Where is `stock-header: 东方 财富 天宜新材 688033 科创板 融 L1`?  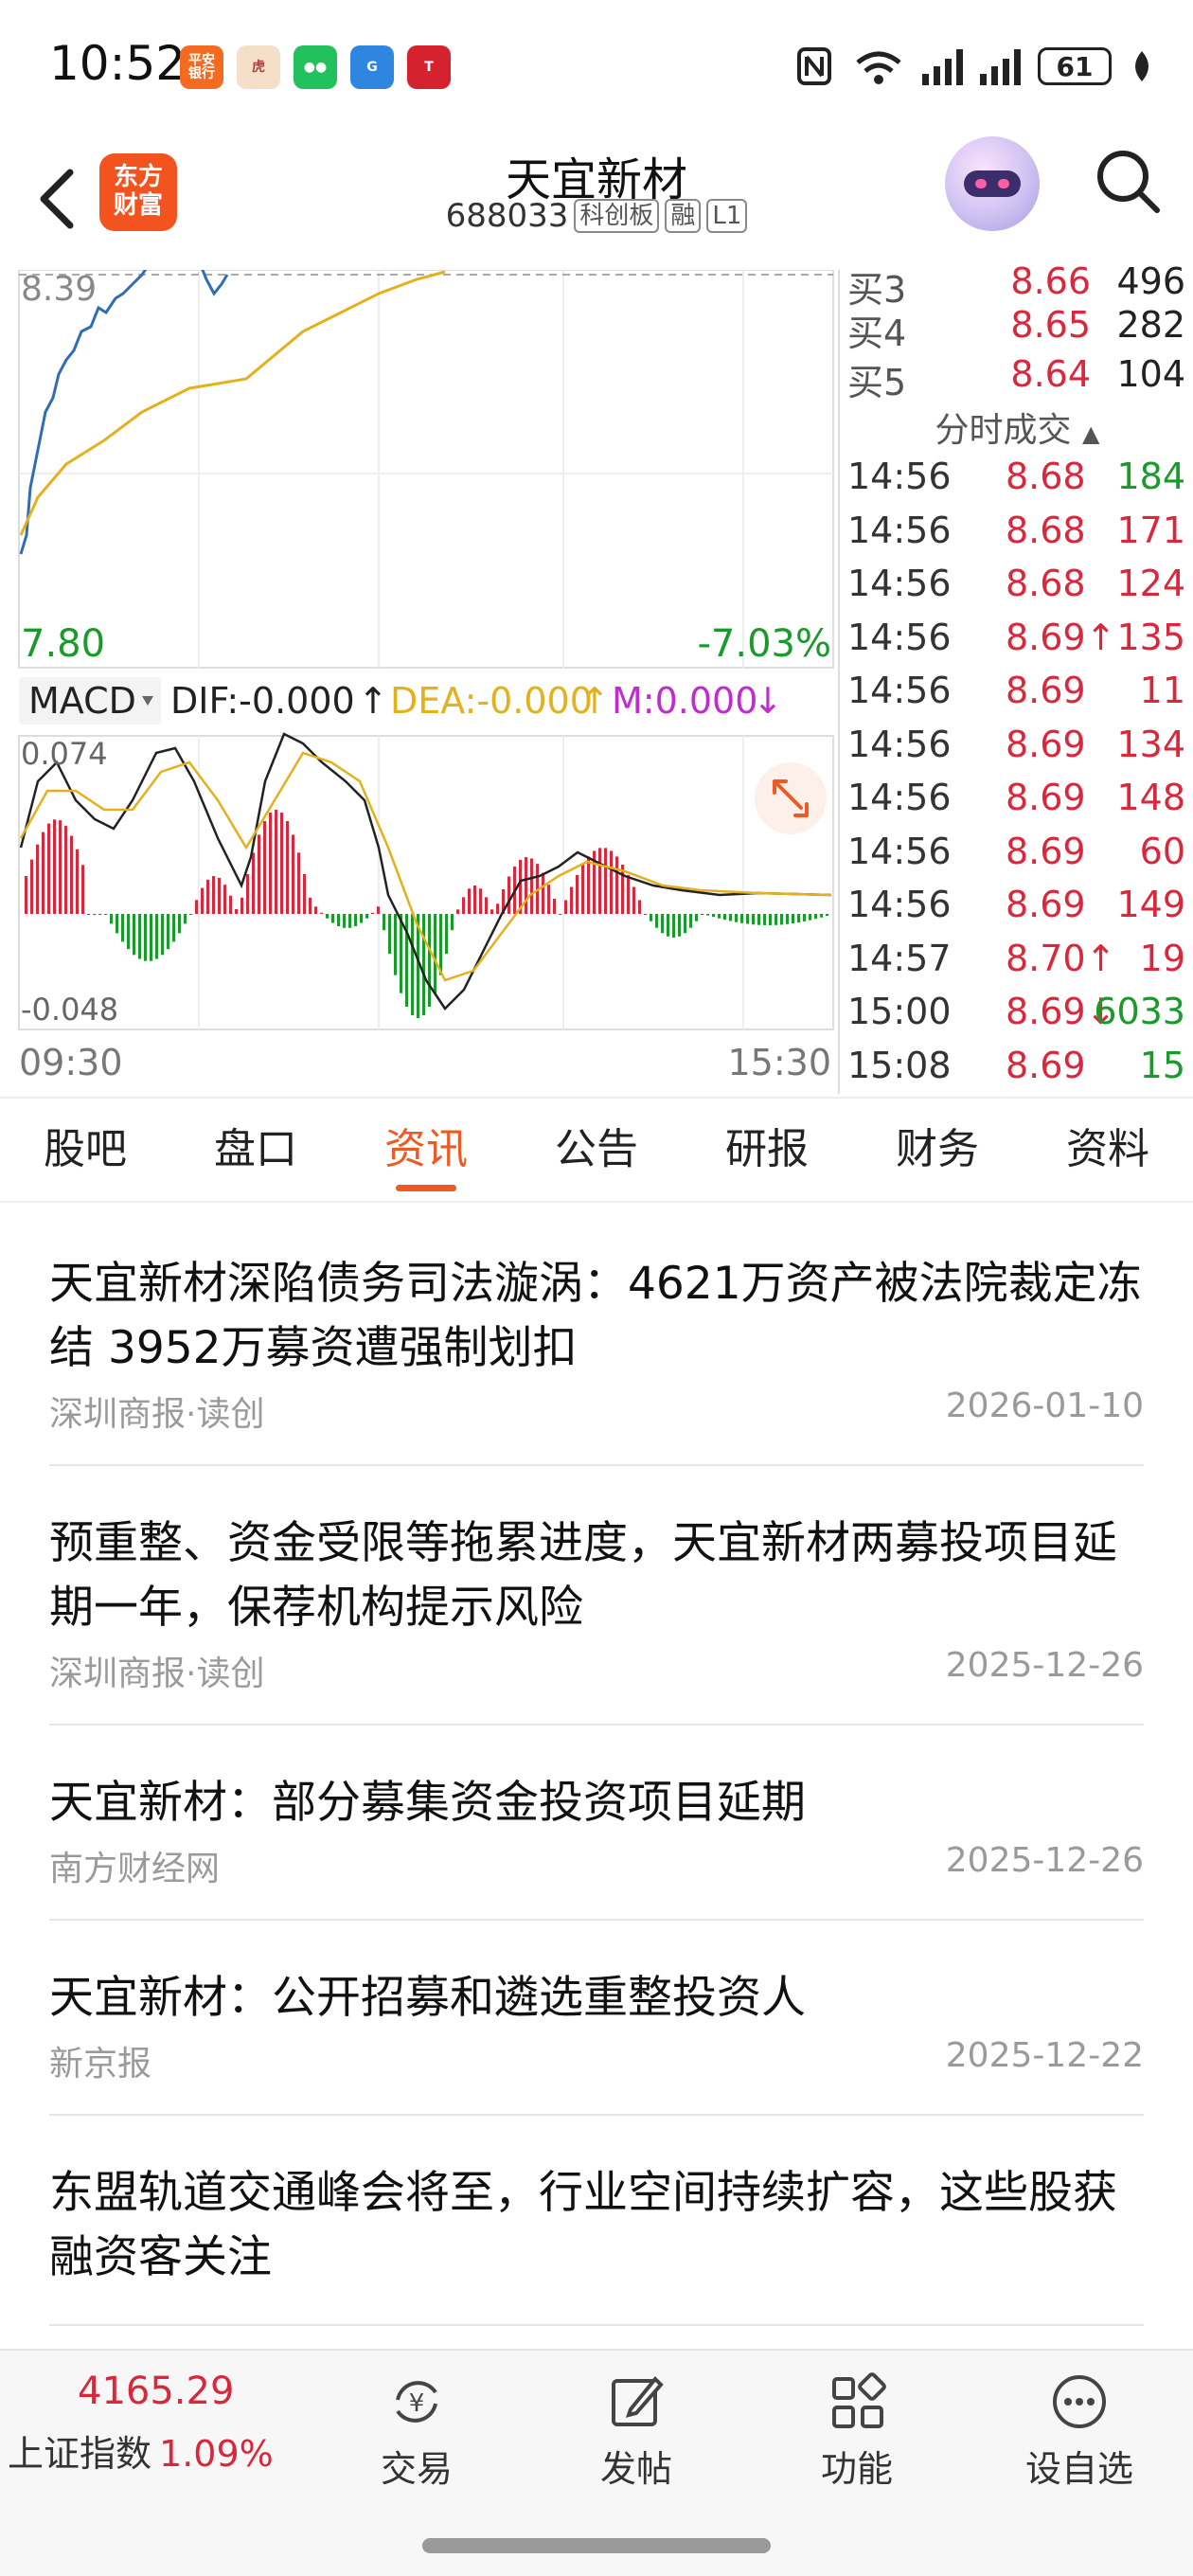
stock-header: 东方 财富 天宜新材 688033 科创板 融 L1 is located at coordinates (596, 201).